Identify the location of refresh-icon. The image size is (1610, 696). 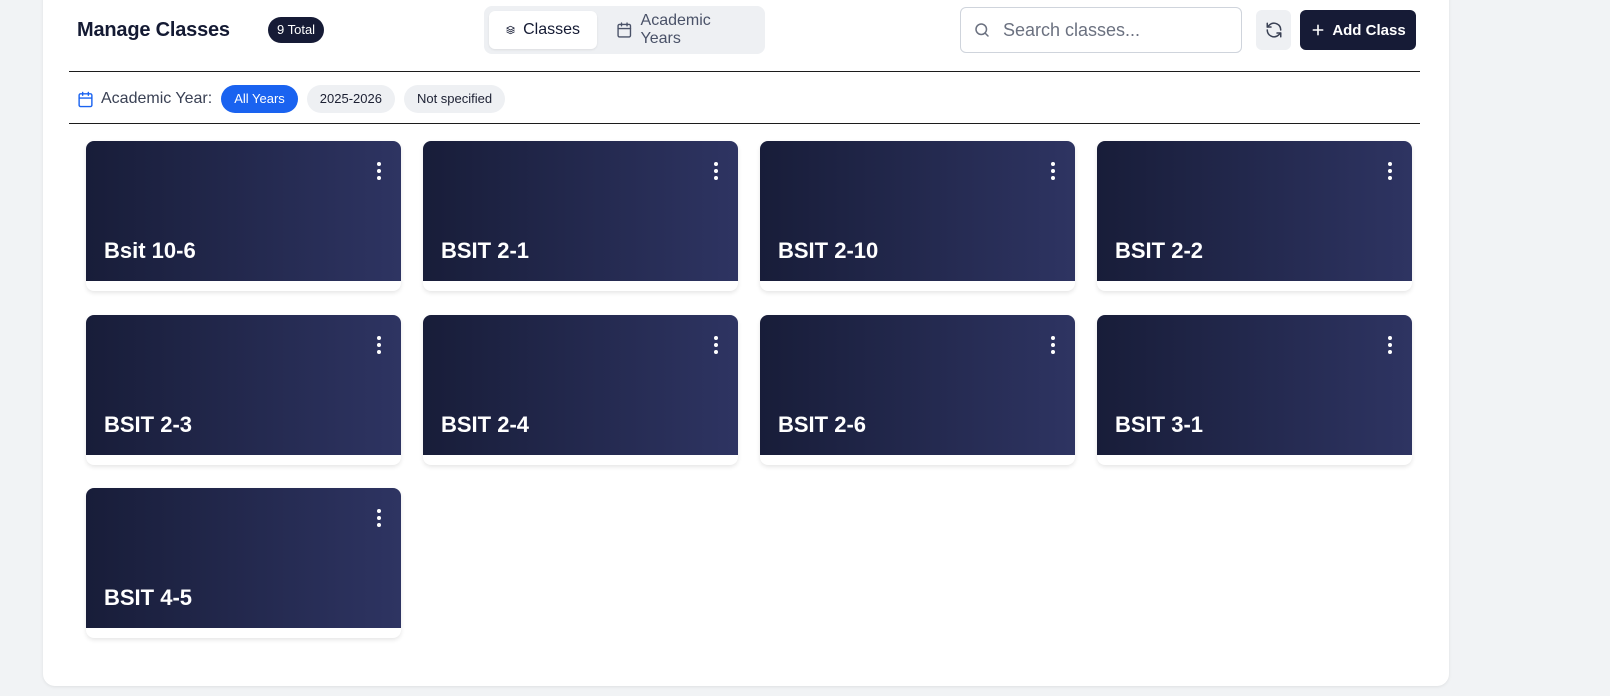
(1273, 30).